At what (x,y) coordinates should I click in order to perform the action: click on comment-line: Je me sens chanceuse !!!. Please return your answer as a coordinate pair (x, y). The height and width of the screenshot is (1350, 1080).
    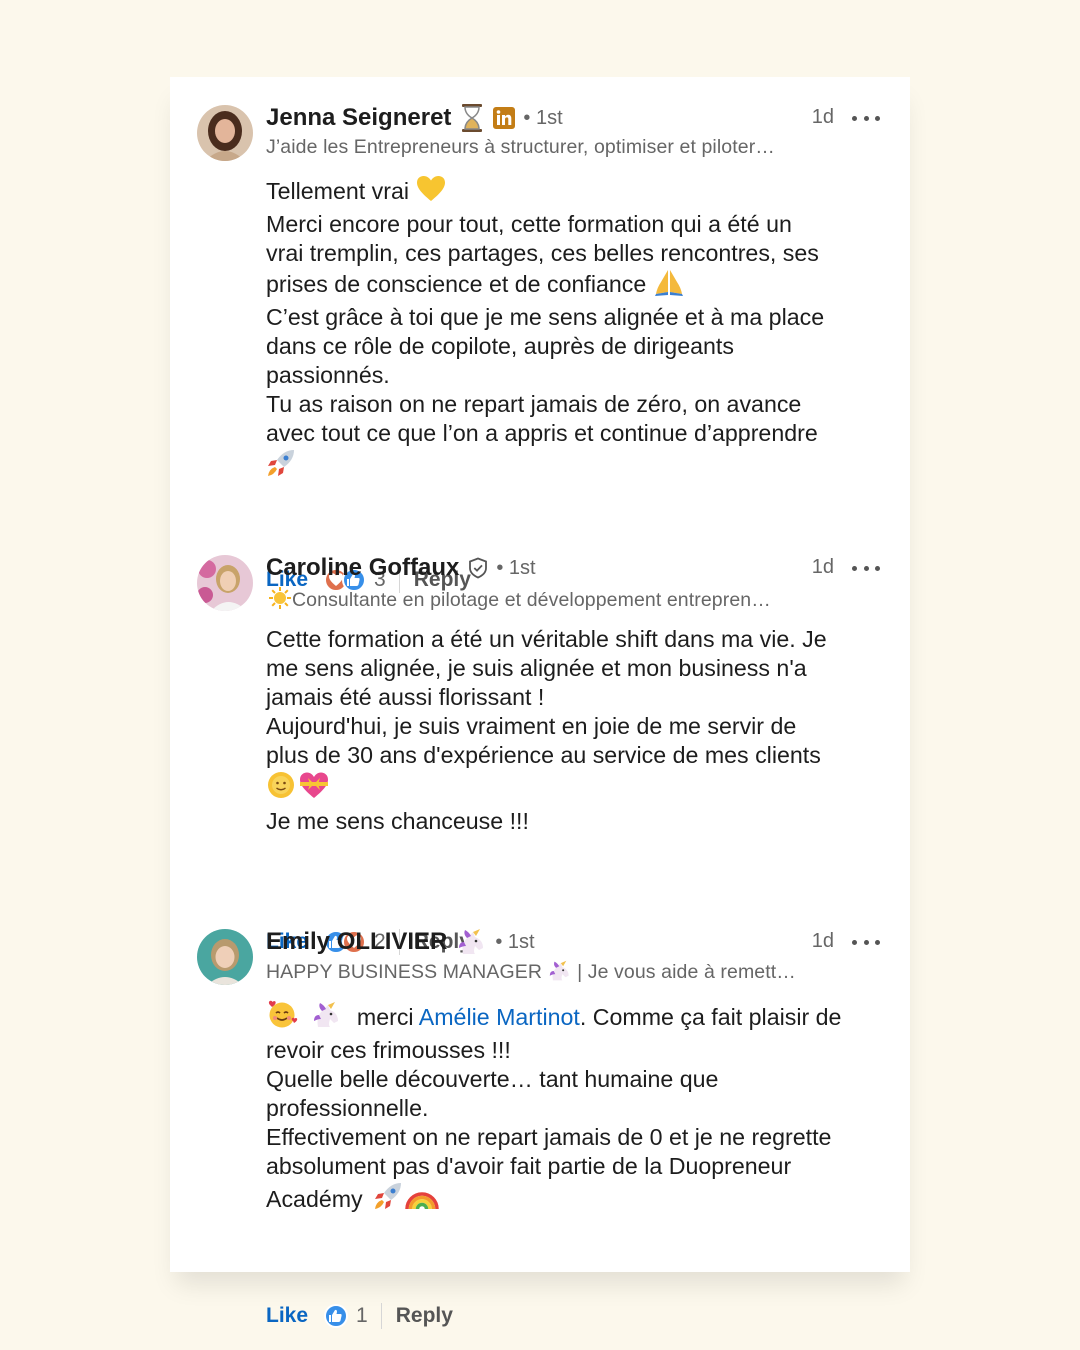
    Looking at the image, I should click on (397, 821).